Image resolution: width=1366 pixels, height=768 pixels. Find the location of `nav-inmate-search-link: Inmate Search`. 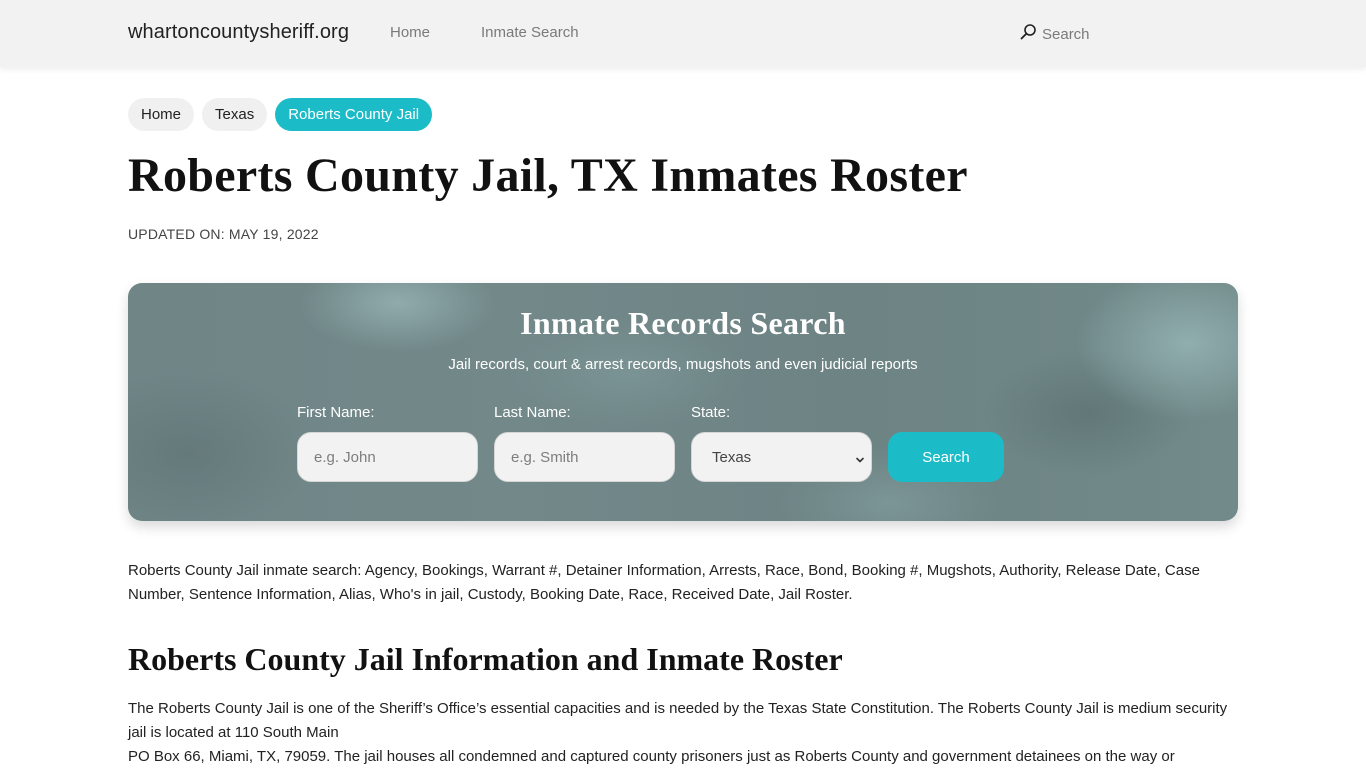

nav-inmate-search-link: Inmate Search is located at coordinates (530, 32).